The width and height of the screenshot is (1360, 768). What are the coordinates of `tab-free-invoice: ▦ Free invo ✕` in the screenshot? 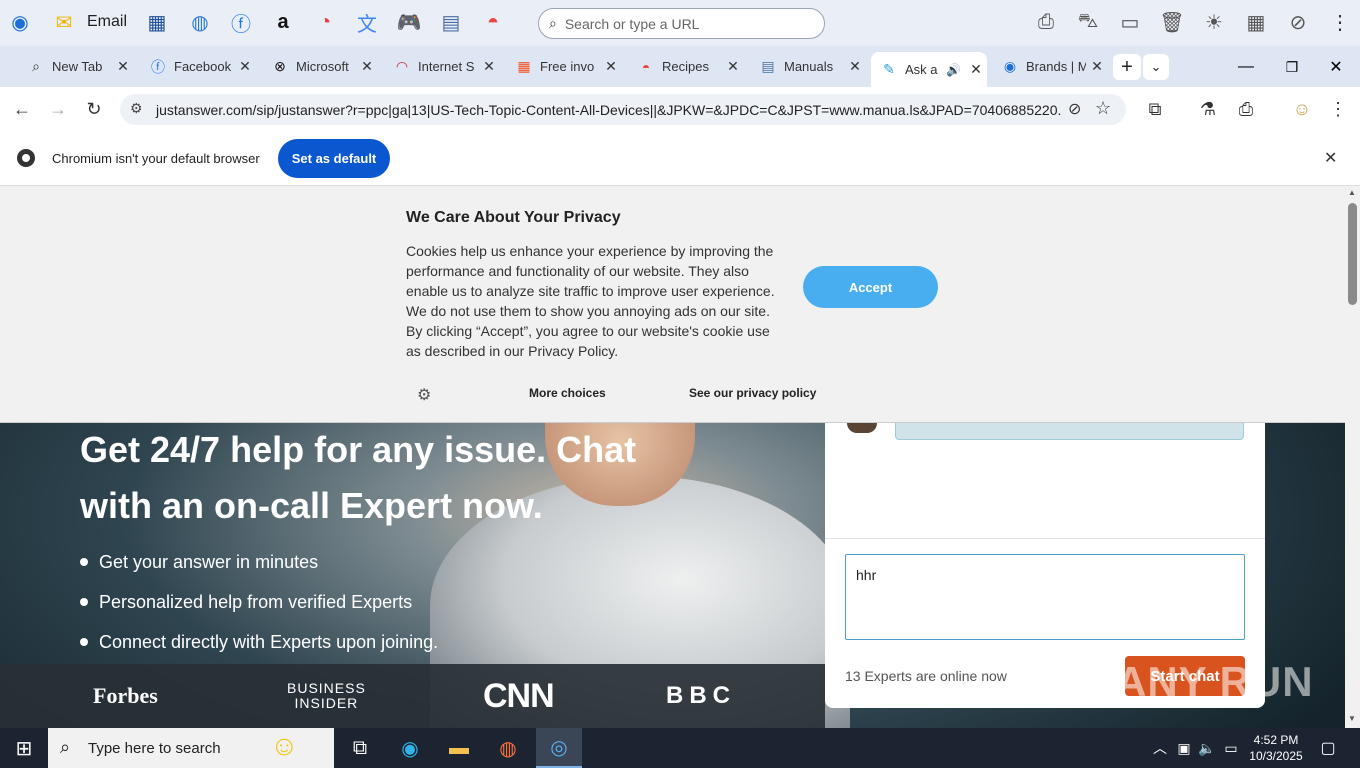 It's located at (564, 66).